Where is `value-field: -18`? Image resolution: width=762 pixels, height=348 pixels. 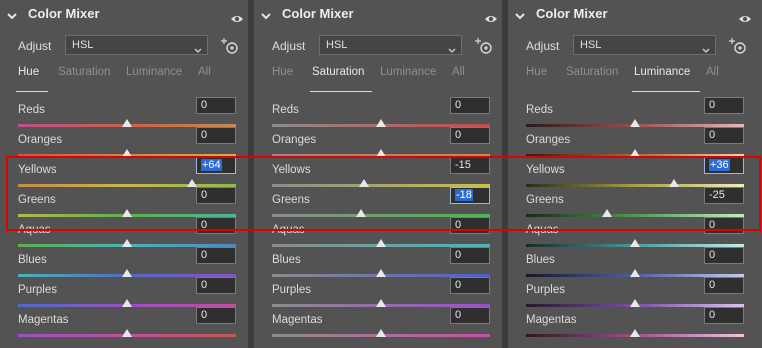
value-field: -18 is located at coordinates (470, 195).